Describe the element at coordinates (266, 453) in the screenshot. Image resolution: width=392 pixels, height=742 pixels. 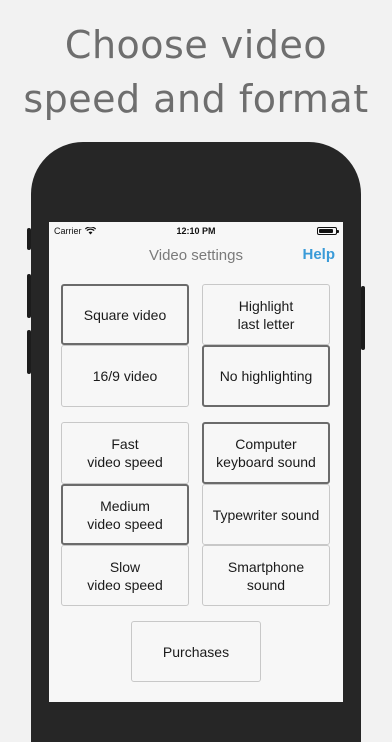
I see `computer-keyboard-sound-button: Computer keyboard sound` at that location.